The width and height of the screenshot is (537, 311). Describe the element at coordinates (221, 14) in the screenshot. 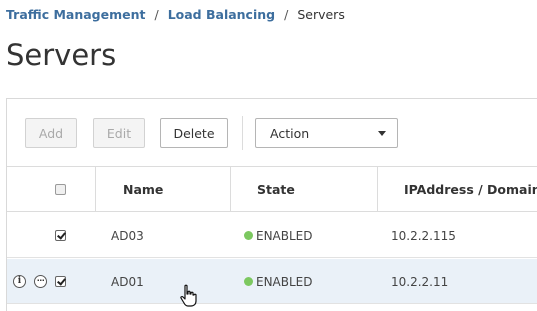

I see `breadcrumb-load-balancing: Load Balancing` at that location.